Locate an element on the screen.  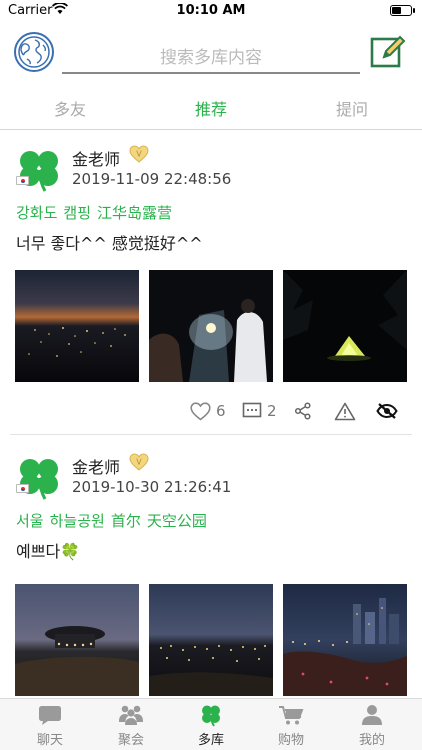
post-tags: 강화도 캠핑 江华岛露营 is located at coordinates (97, 212).